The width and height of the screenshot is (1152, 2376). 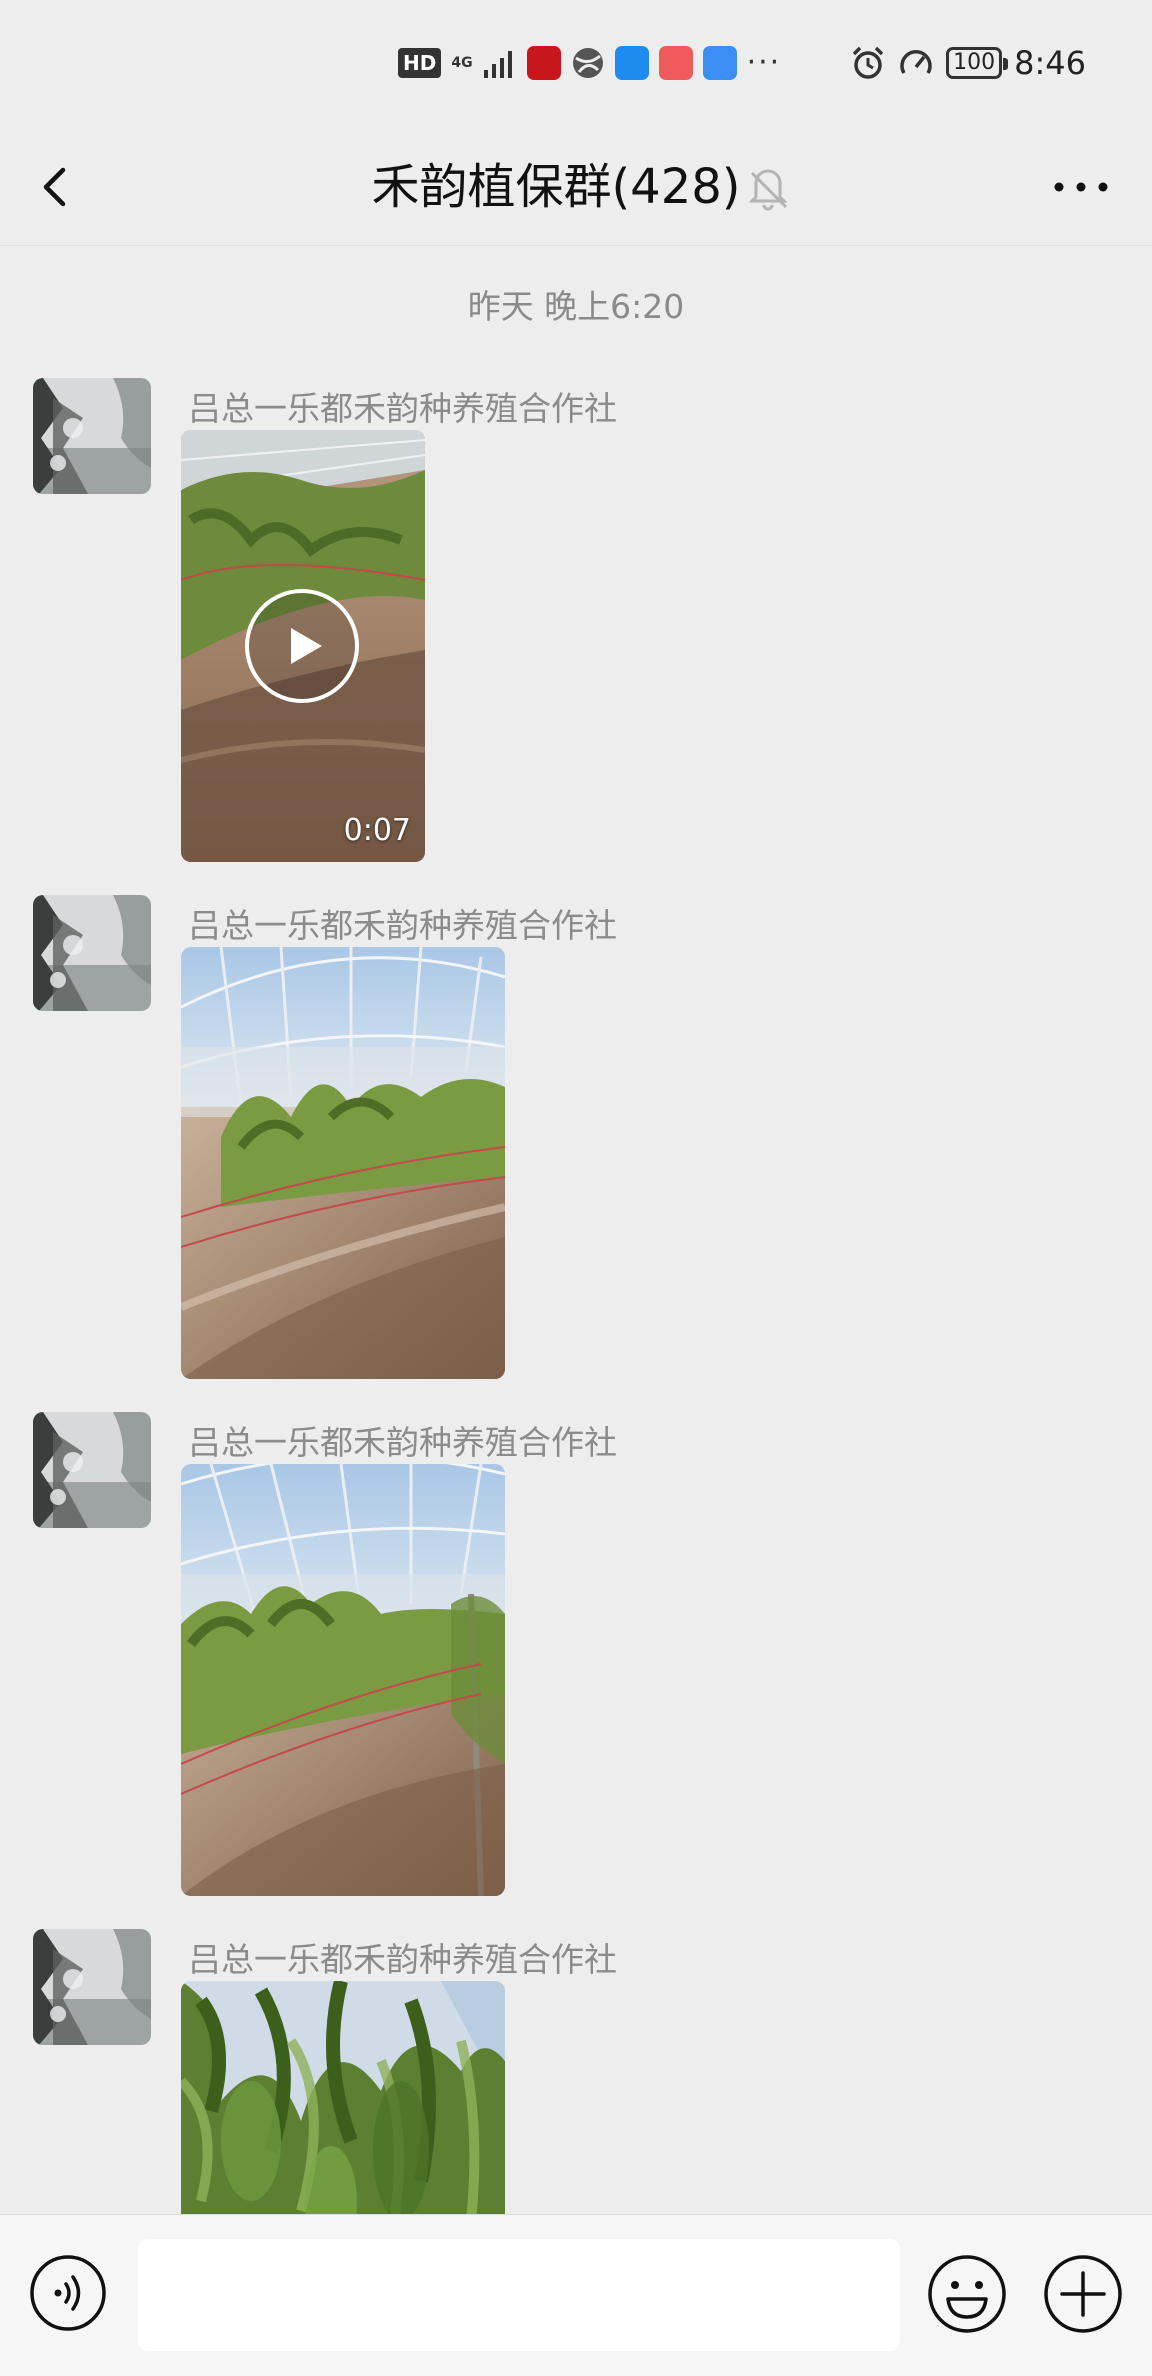 I want to click on plus-icon, so click(x=1083, y=2294).